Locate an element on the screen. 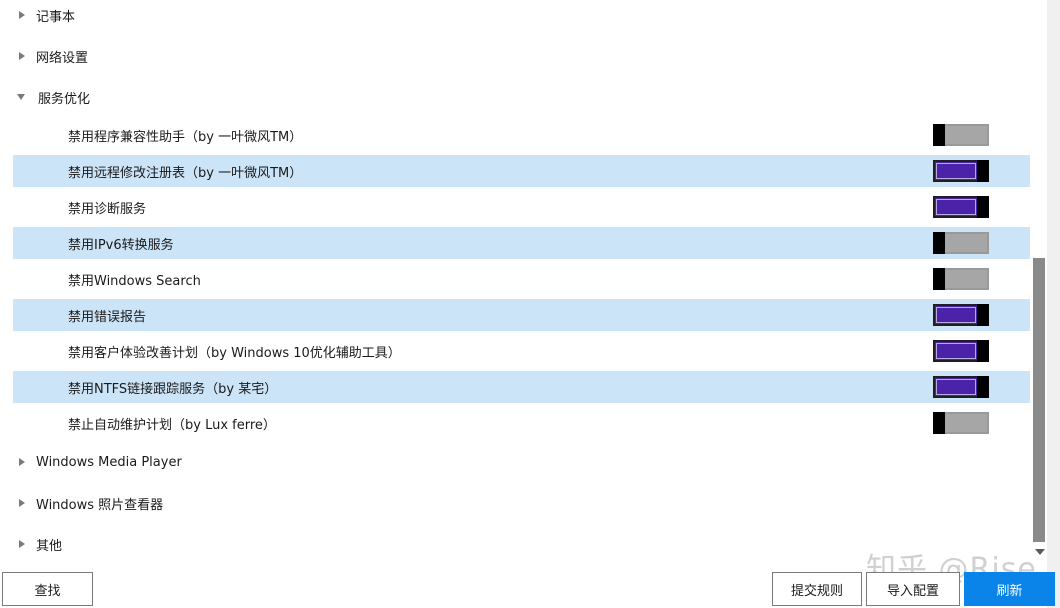 This screenshot has width=1060, height=608. service-row: 禁用Windows Search is located at coordinates (521, 279).